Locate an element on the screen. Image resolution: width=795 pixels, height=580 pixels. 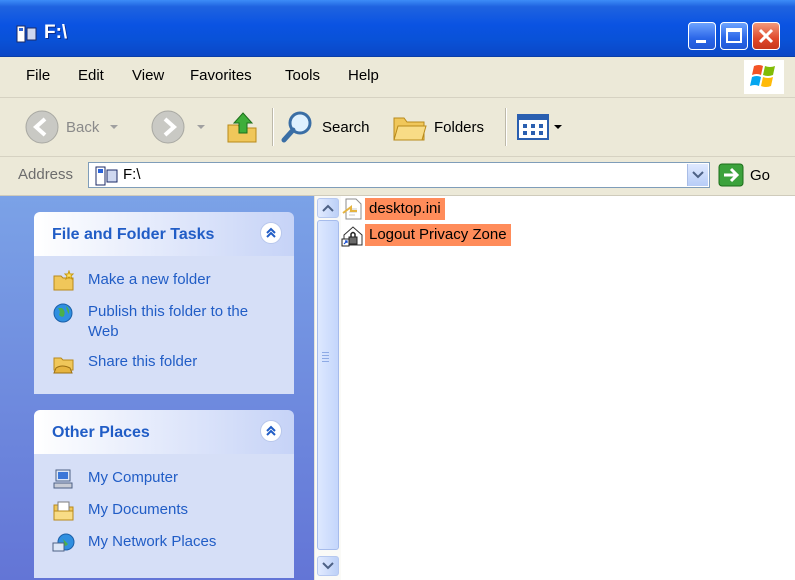
go-label: Go is located at coordinates (760, 175).